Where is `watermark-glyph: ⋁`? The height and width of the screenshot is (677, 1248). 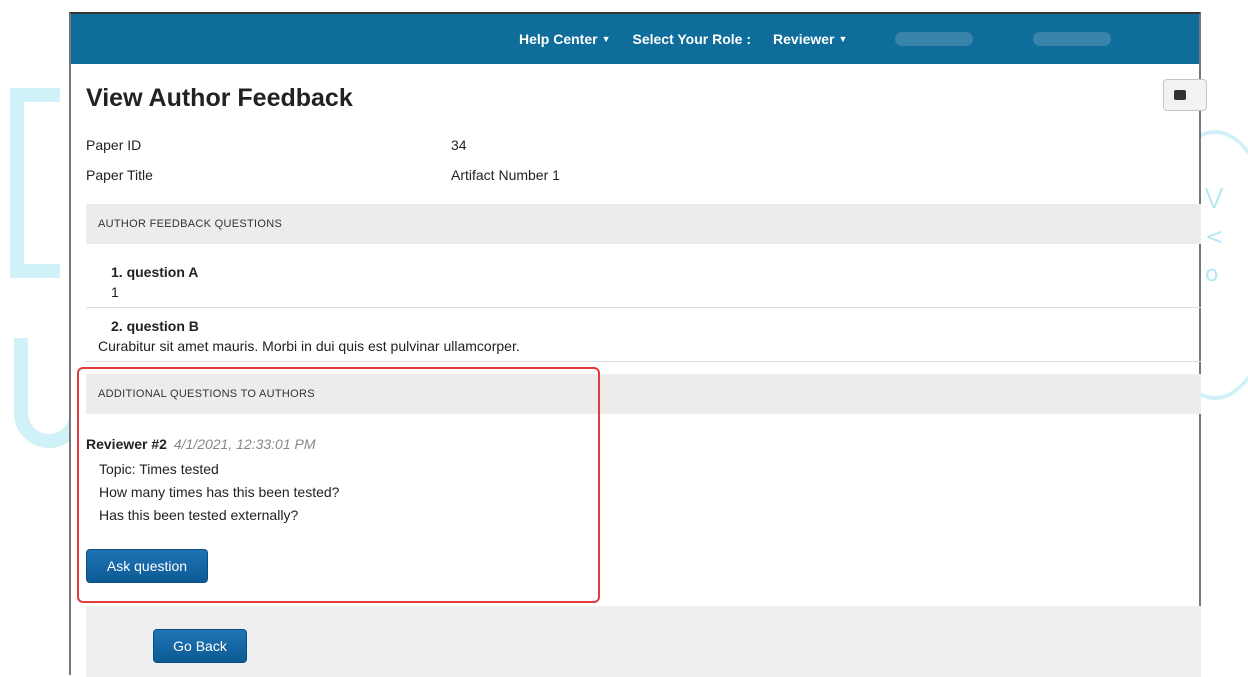
watermark-glyph: ⋁ is located at coordinates (1214, 197).